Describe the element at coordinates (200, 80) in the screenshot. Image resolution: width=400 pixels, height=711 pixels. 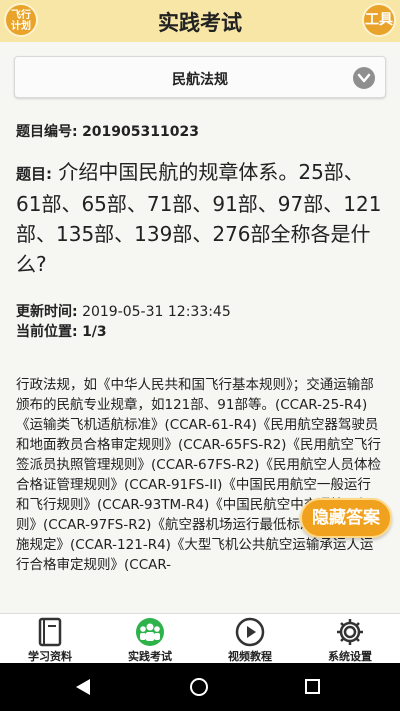
I see `category-select-value: 民航法规` at that location.